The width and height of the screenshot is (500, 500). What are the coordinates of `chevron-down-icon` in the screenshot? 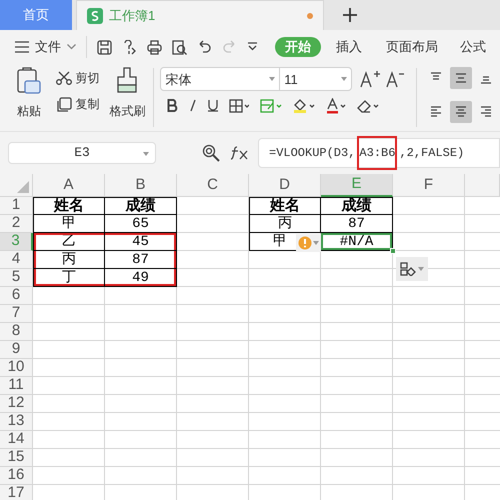 It's located at (71, 47).